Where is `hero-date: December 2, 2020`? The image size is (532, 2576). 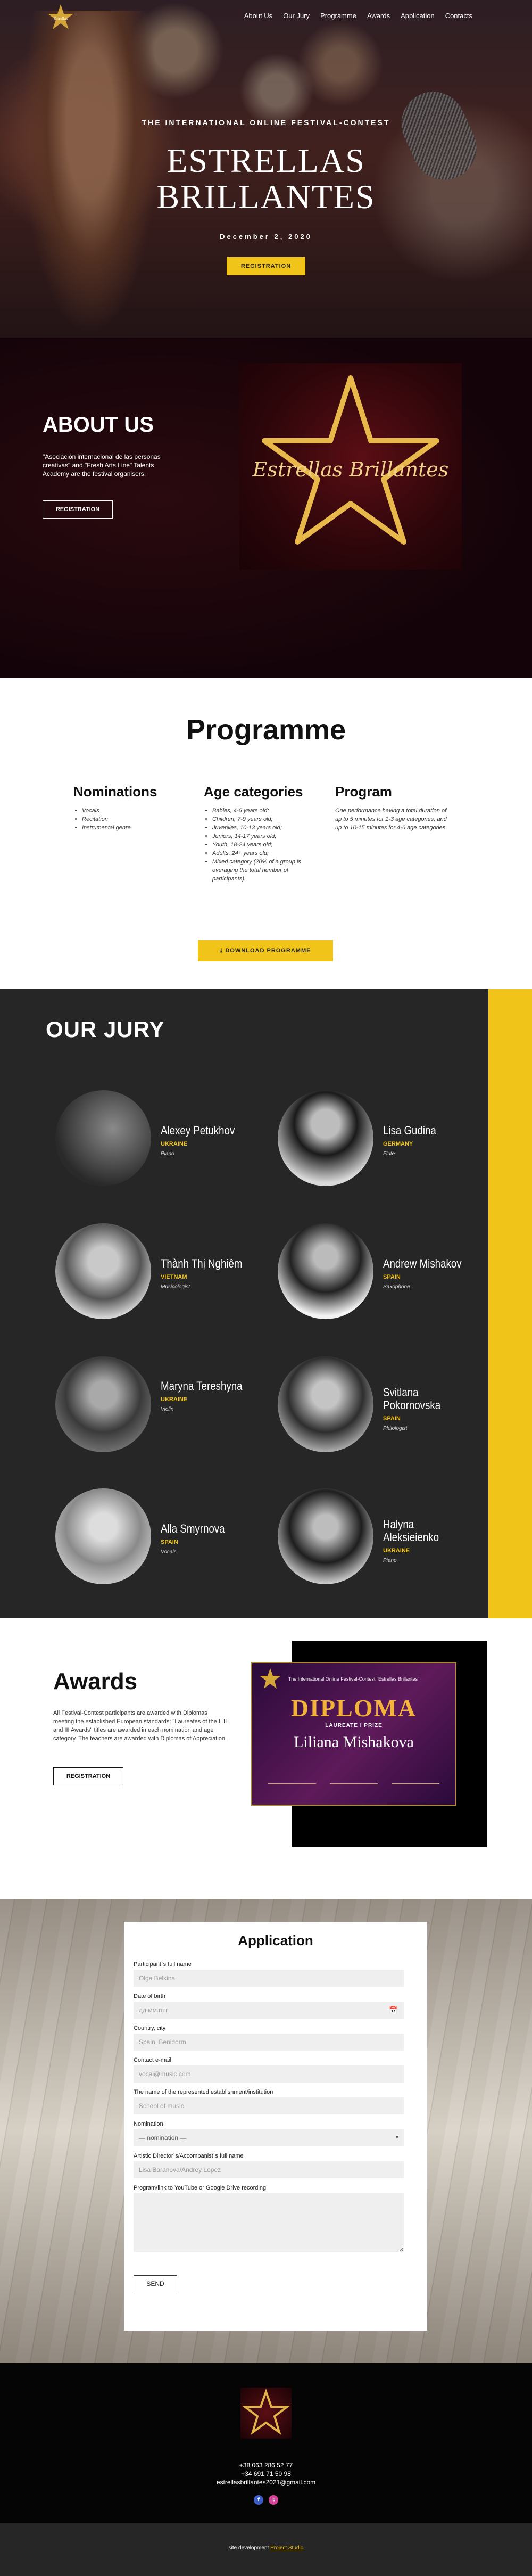
hero-date: December 2, 2020 is located at coordinates (266, 237).